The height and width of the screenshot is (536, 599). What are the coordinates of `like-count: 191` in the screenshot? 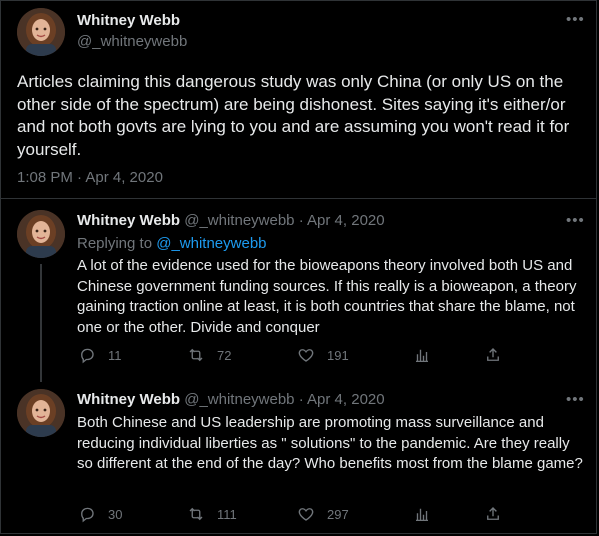 It's located at (338, 355).